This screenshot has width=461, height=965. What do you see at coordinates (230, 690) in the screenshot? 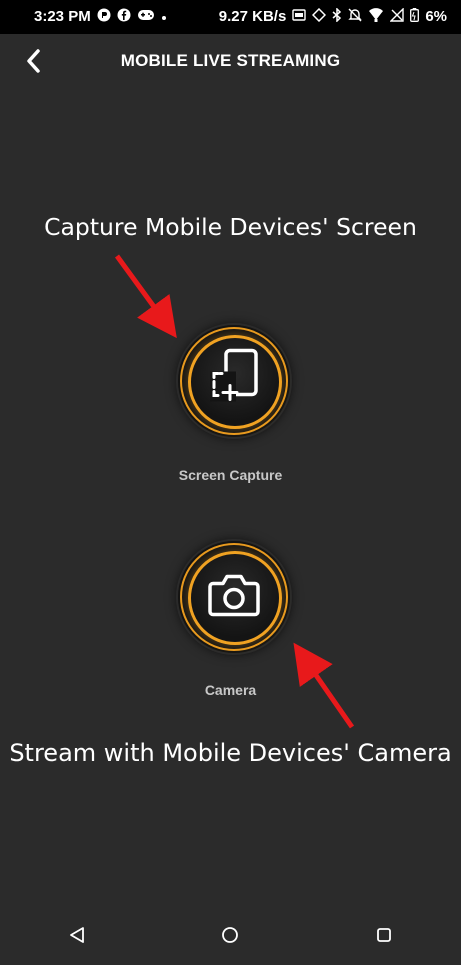
I see `camera-label: Camera` at bounding box center [230, 690].